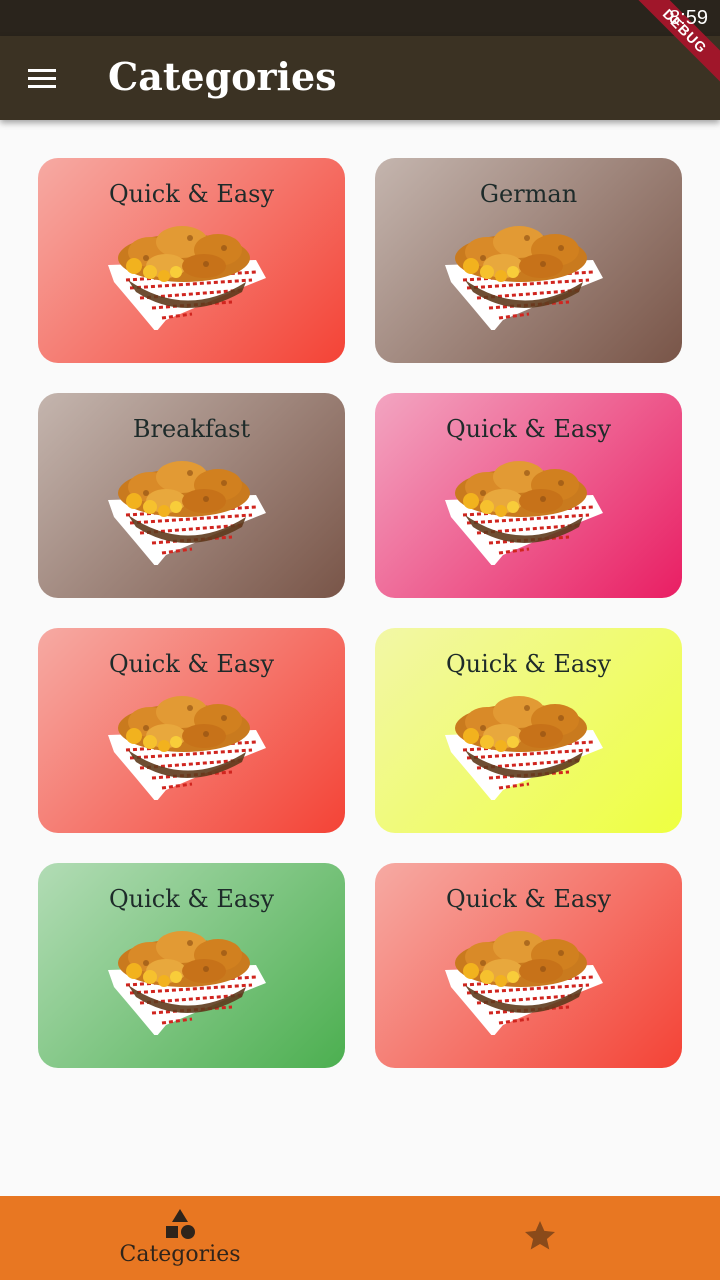 This screenshot has height=1280, width=720. I want to click on category-card: German, so click(528, 260).